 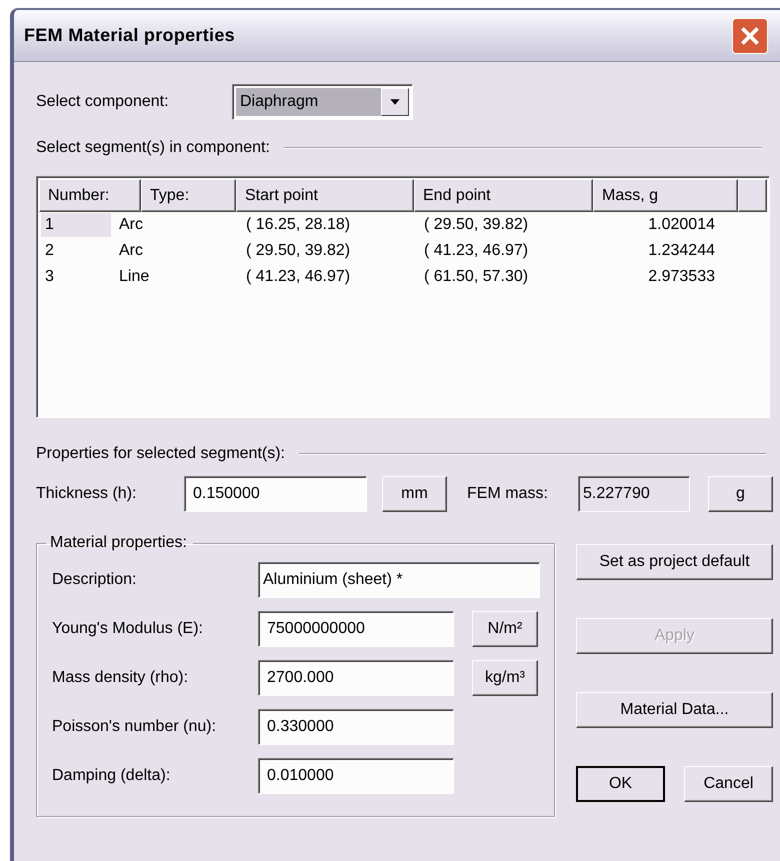 What do you see at coordinates (356, 629) in the screenshot?
I see `text-field: 75000000000` at bounding box center [356, 629].